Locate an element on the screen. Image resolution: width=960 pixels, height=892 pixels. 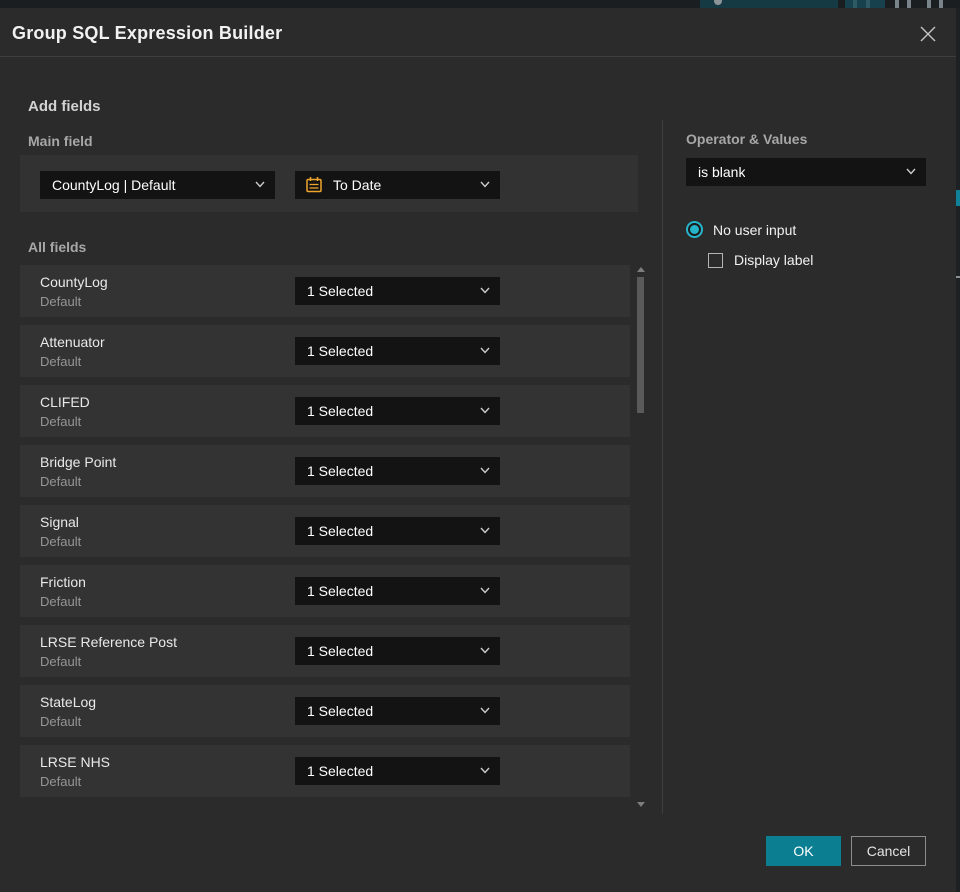
operator-dropdown-value: is blank is located at coordinates (722, 172).